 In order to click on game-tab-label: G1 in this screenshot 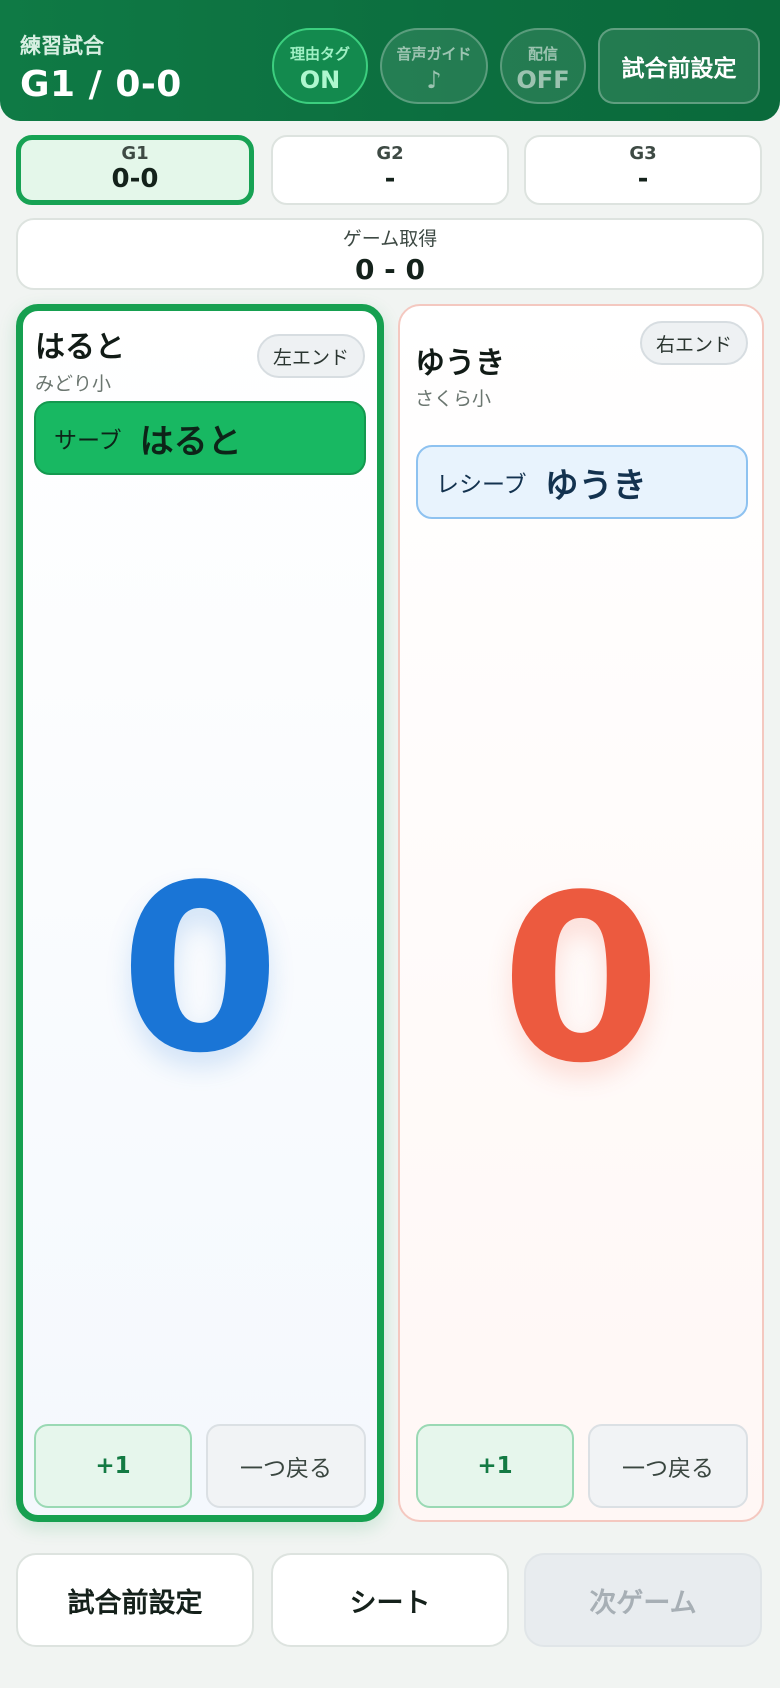, I will do `click(135, 153)`.